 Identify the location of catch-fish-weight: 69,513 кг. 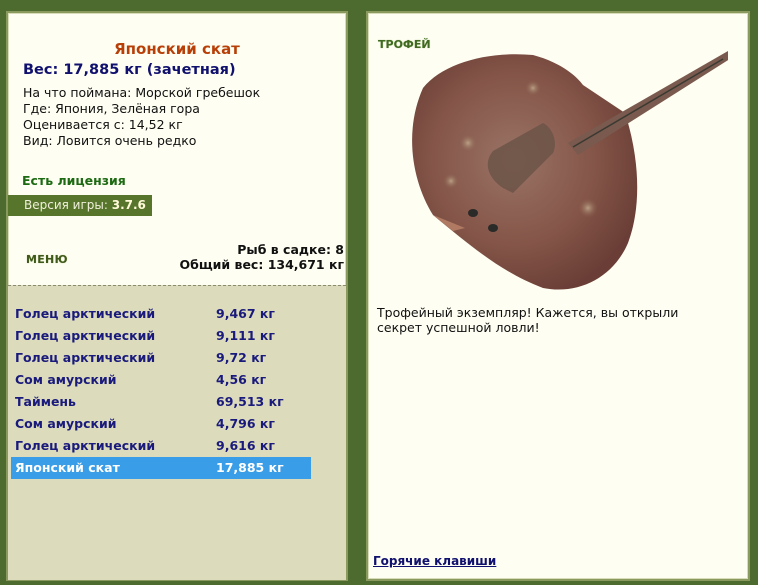
(250, 401).